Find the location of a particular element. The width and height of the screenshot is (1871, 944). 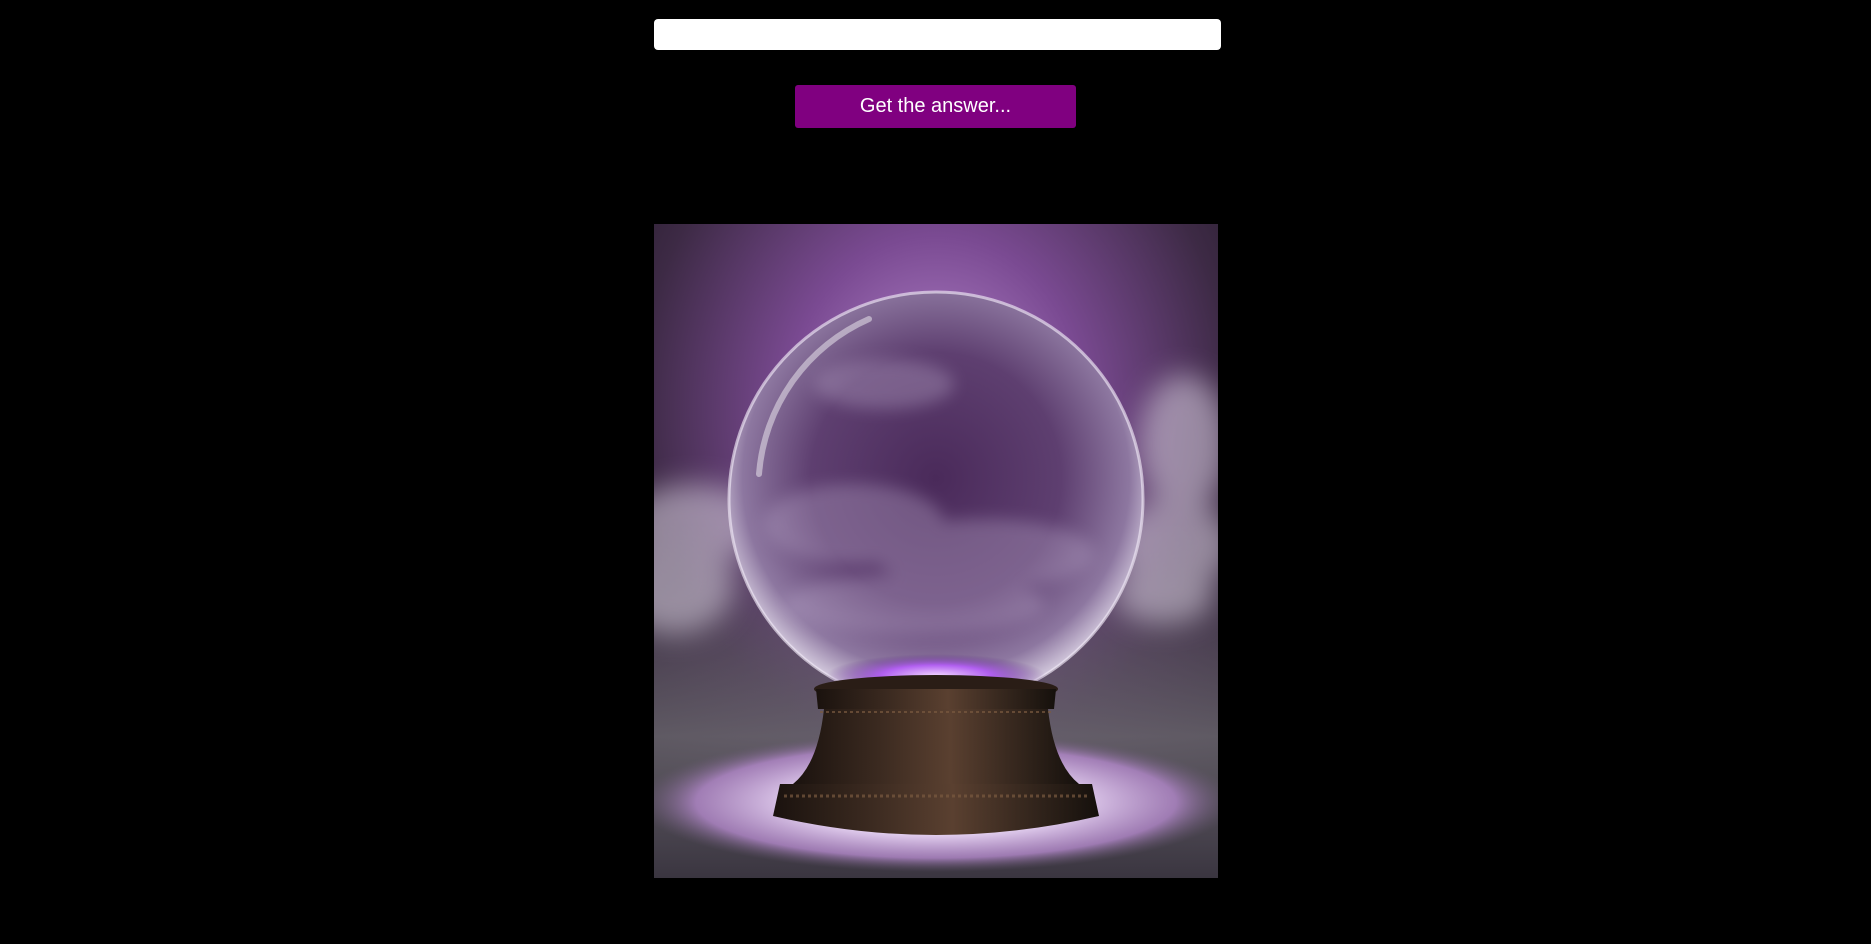

question-input is located at coordinates (937, 34).